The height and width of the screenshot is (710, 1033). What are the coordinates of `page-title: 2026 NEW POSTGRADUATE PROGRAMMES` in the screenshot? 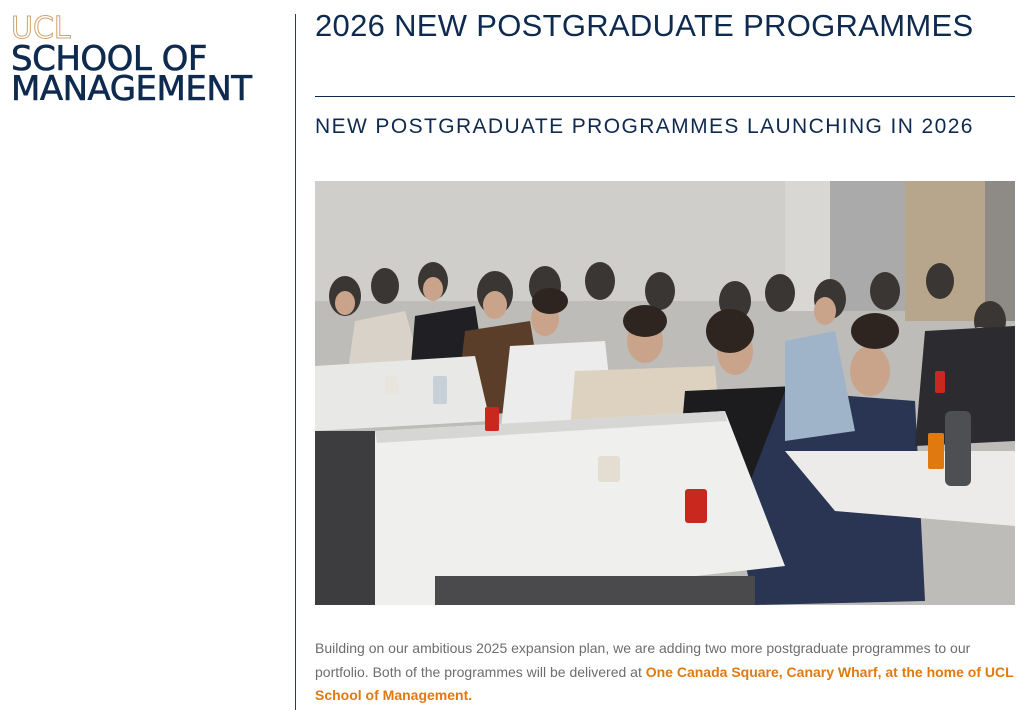 It's located at (644, 25).